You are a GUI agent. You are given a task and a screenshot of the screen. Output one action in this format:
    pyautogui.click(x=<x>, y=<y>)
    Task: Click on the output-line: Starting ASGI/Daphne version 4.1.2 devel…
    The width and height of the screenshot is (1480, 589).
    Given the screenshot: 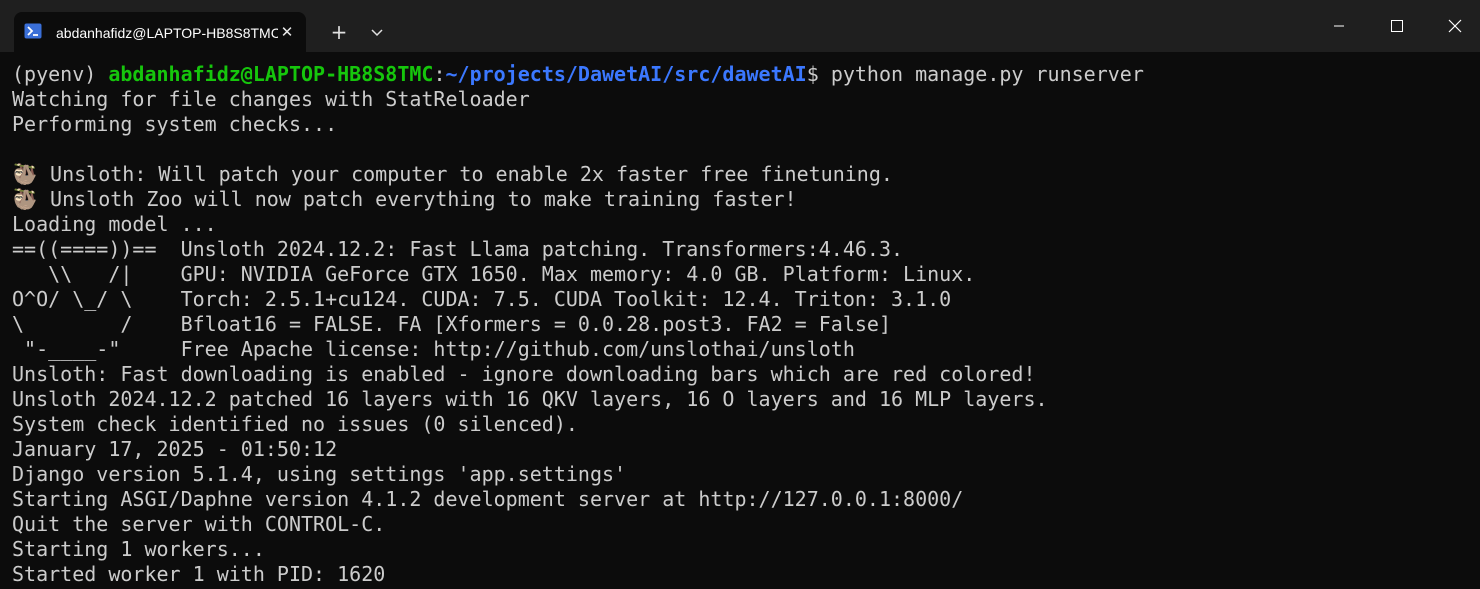 What is the action you would take?
    pyautogui.click(x=488, y=499)
    